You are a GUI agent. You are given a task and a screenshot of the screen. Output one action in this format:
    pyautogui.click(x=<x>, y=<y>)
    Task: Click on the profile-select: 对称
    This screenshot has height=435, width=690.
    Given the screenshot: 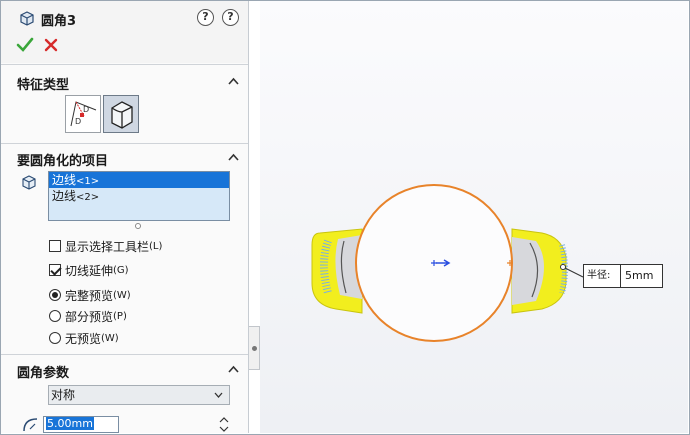 What is the action you would take?
    pyautogui.click(x=139, y=395)
    